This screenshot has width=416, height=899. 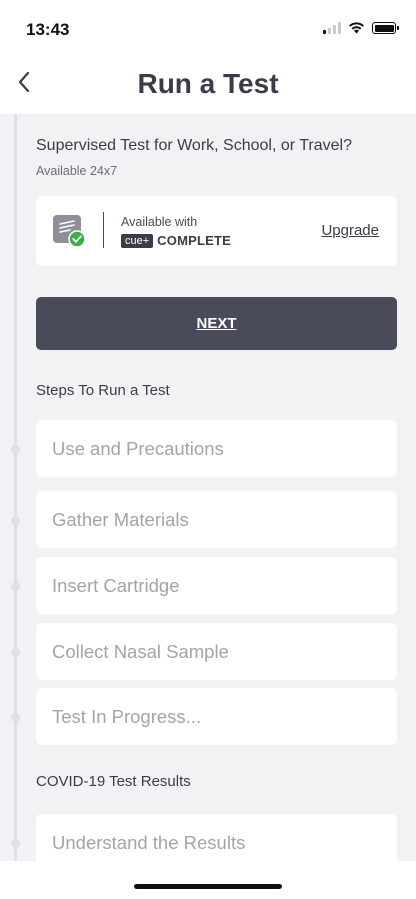 What do you see at coordinates (159, 222) in the screenshot?
I see `available-with-label: Available with` at bounding box center [159, 222].